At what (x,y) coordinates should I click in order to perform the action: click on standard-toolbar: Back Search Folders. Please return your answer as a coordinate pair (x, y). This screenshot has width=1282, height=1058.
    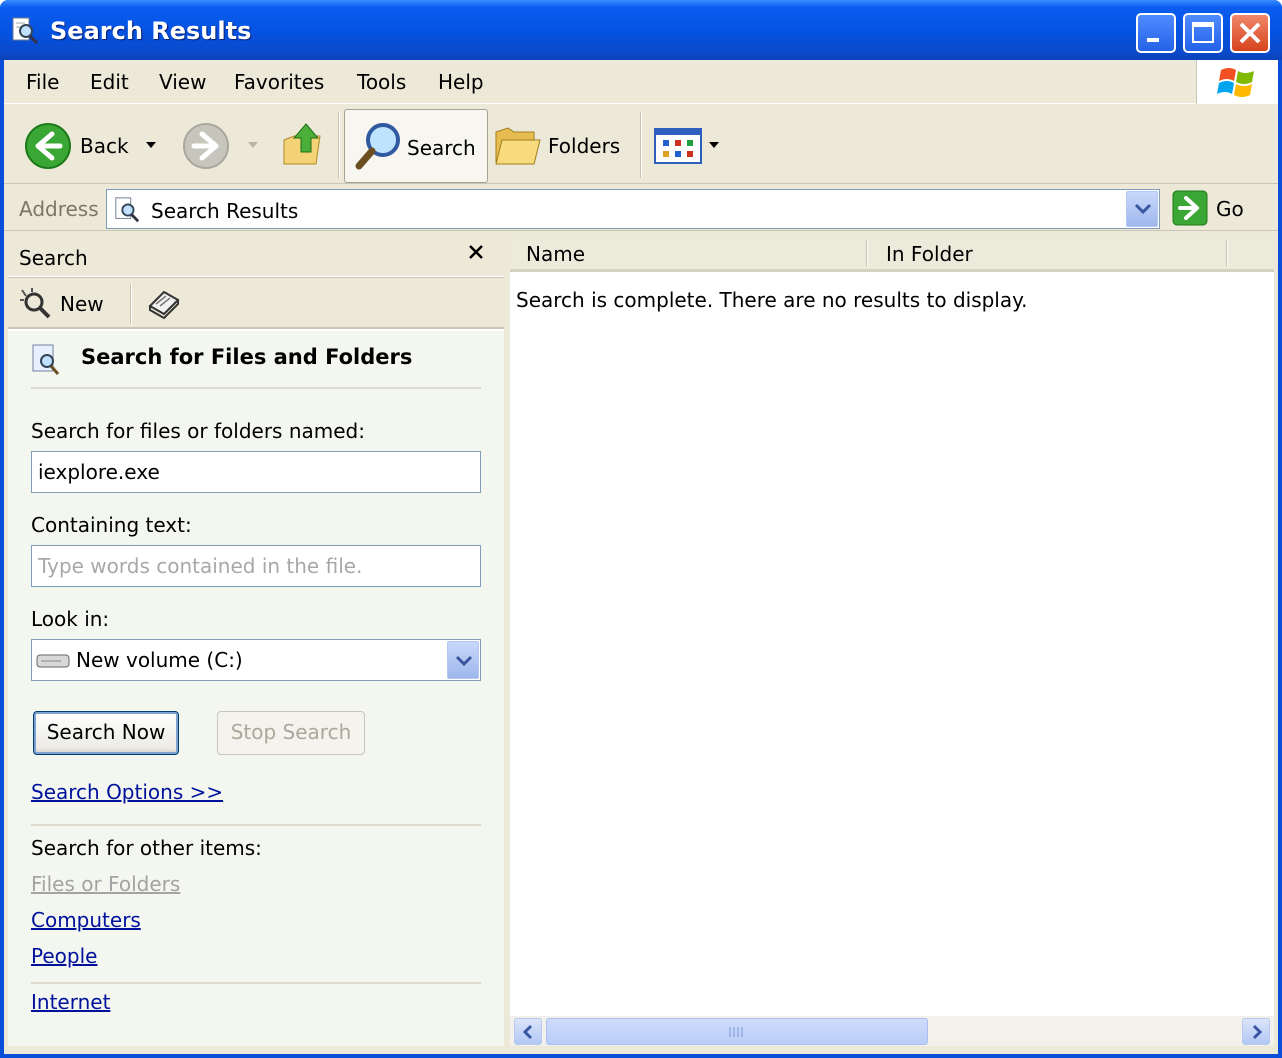
    Looking at the image, I should click on (641, 145).